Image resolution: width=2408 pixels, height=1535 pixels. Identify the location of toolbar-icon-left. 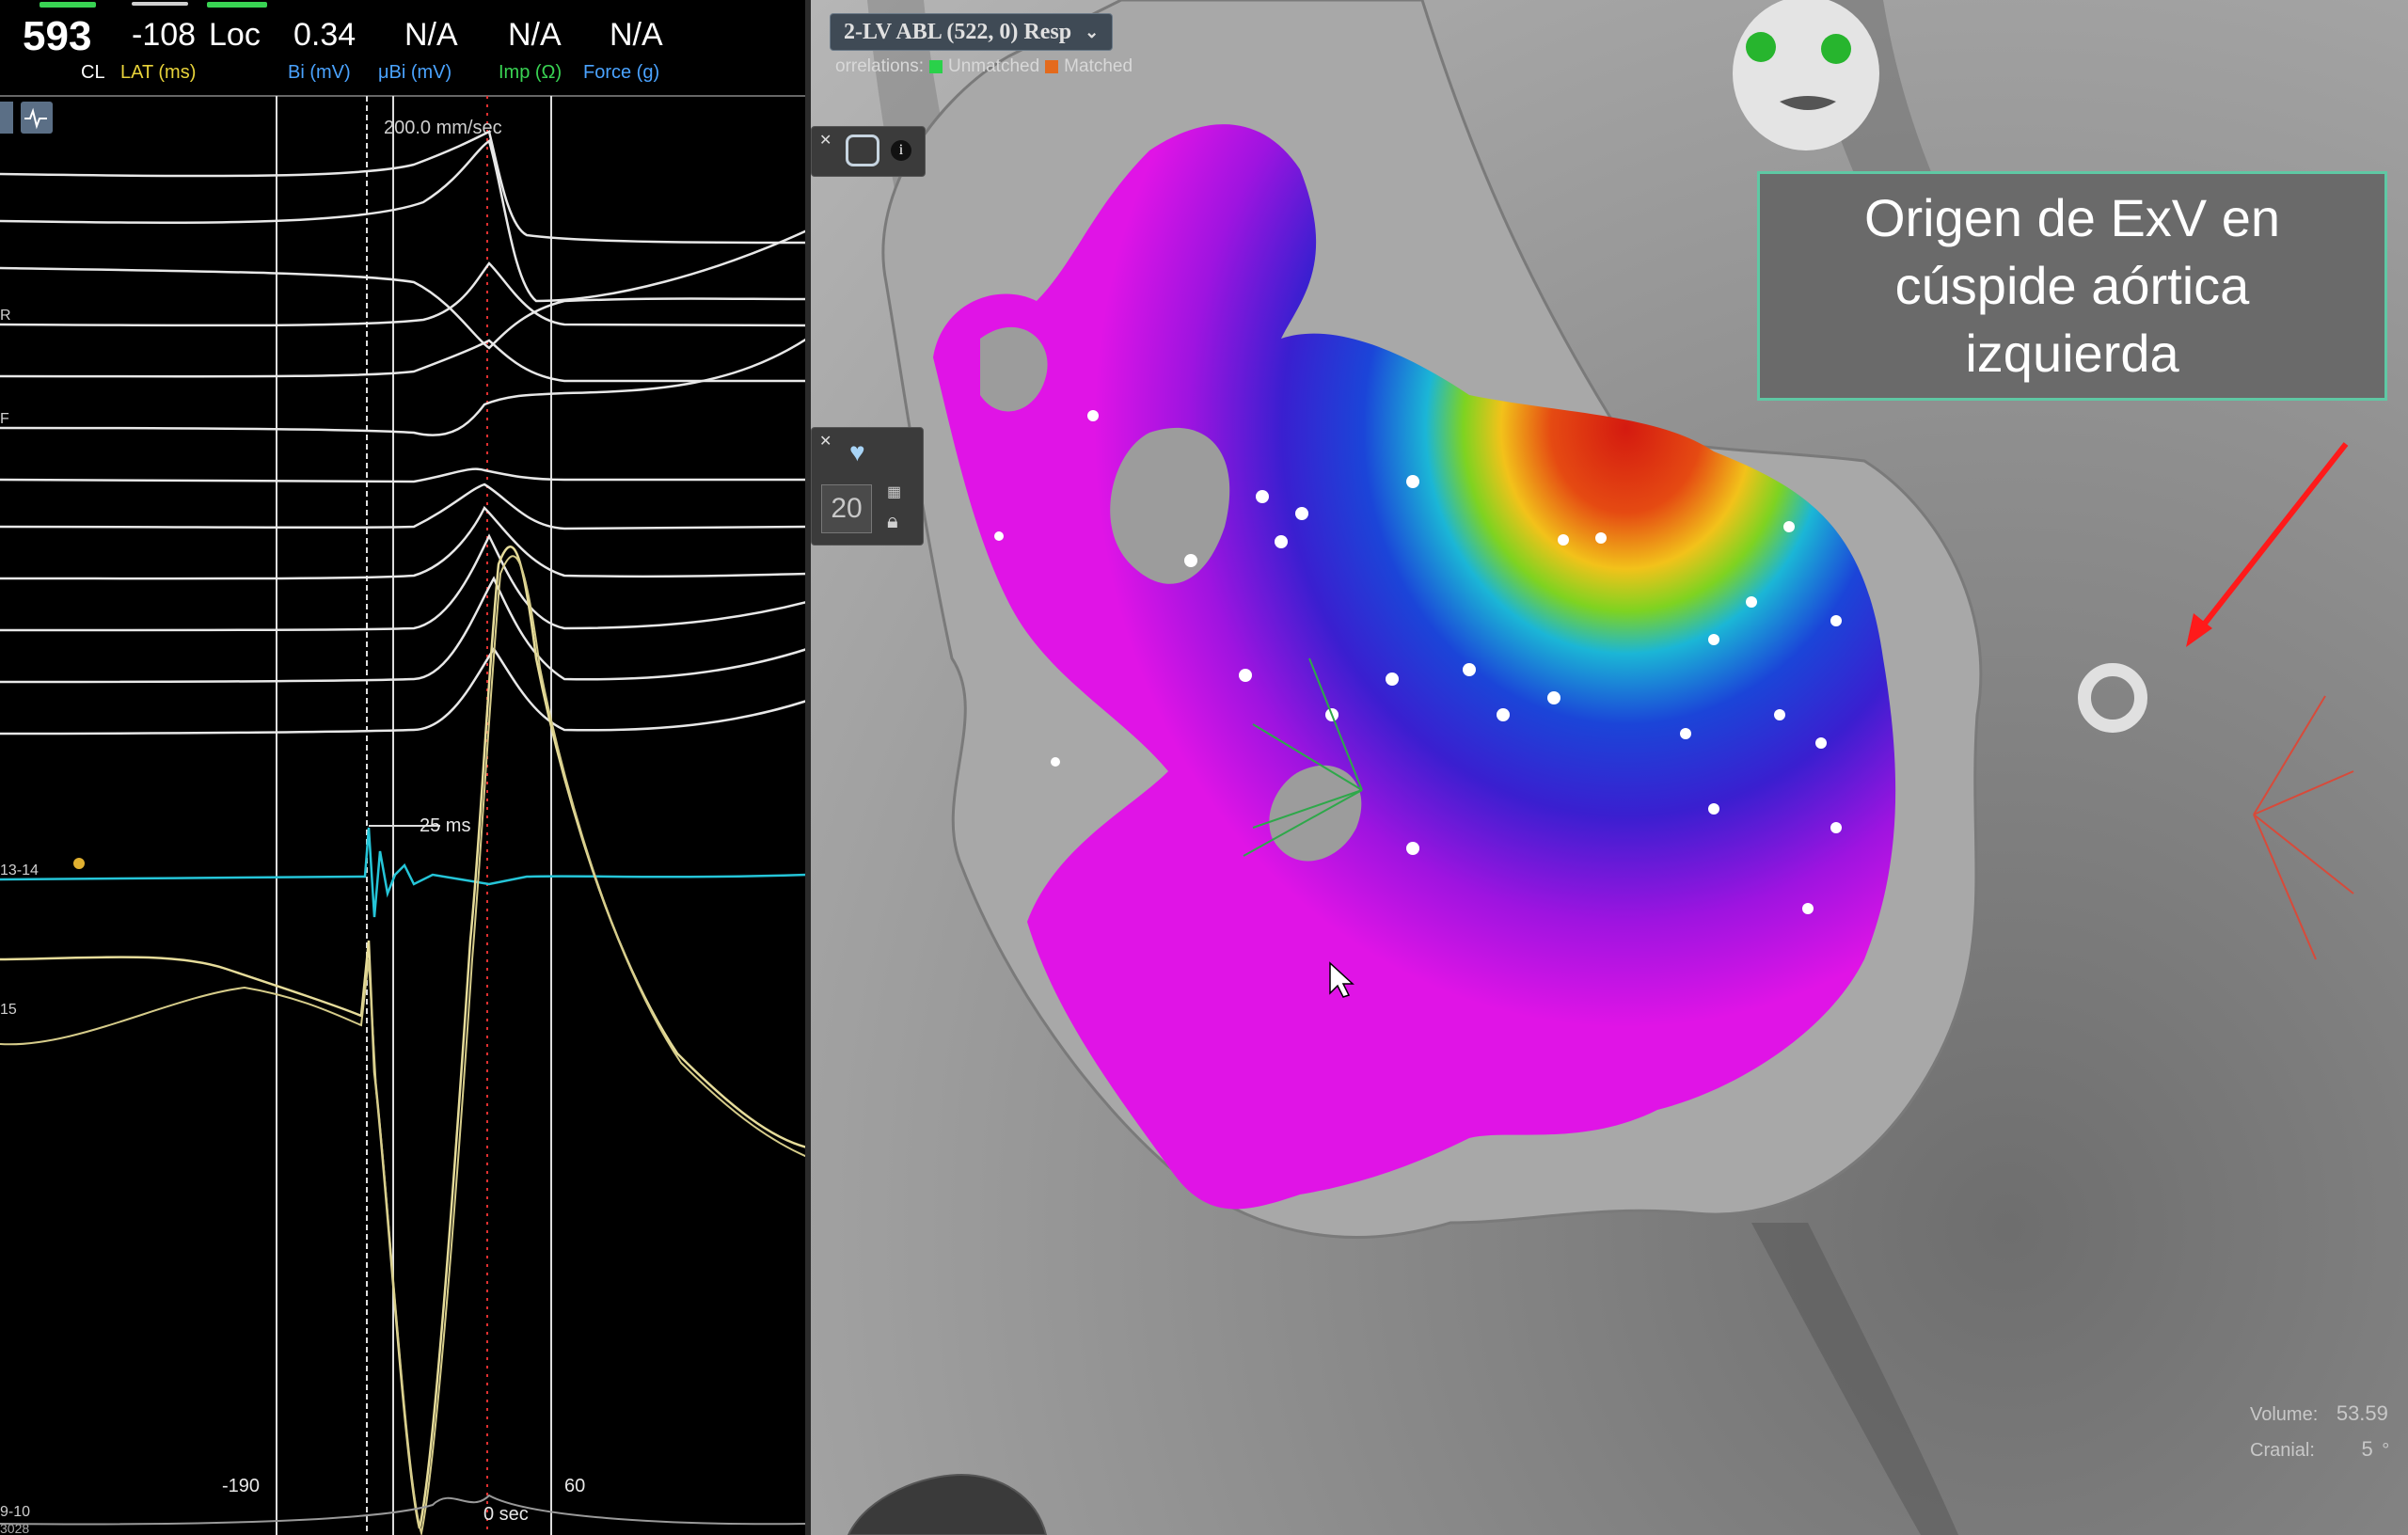
(7, 118).